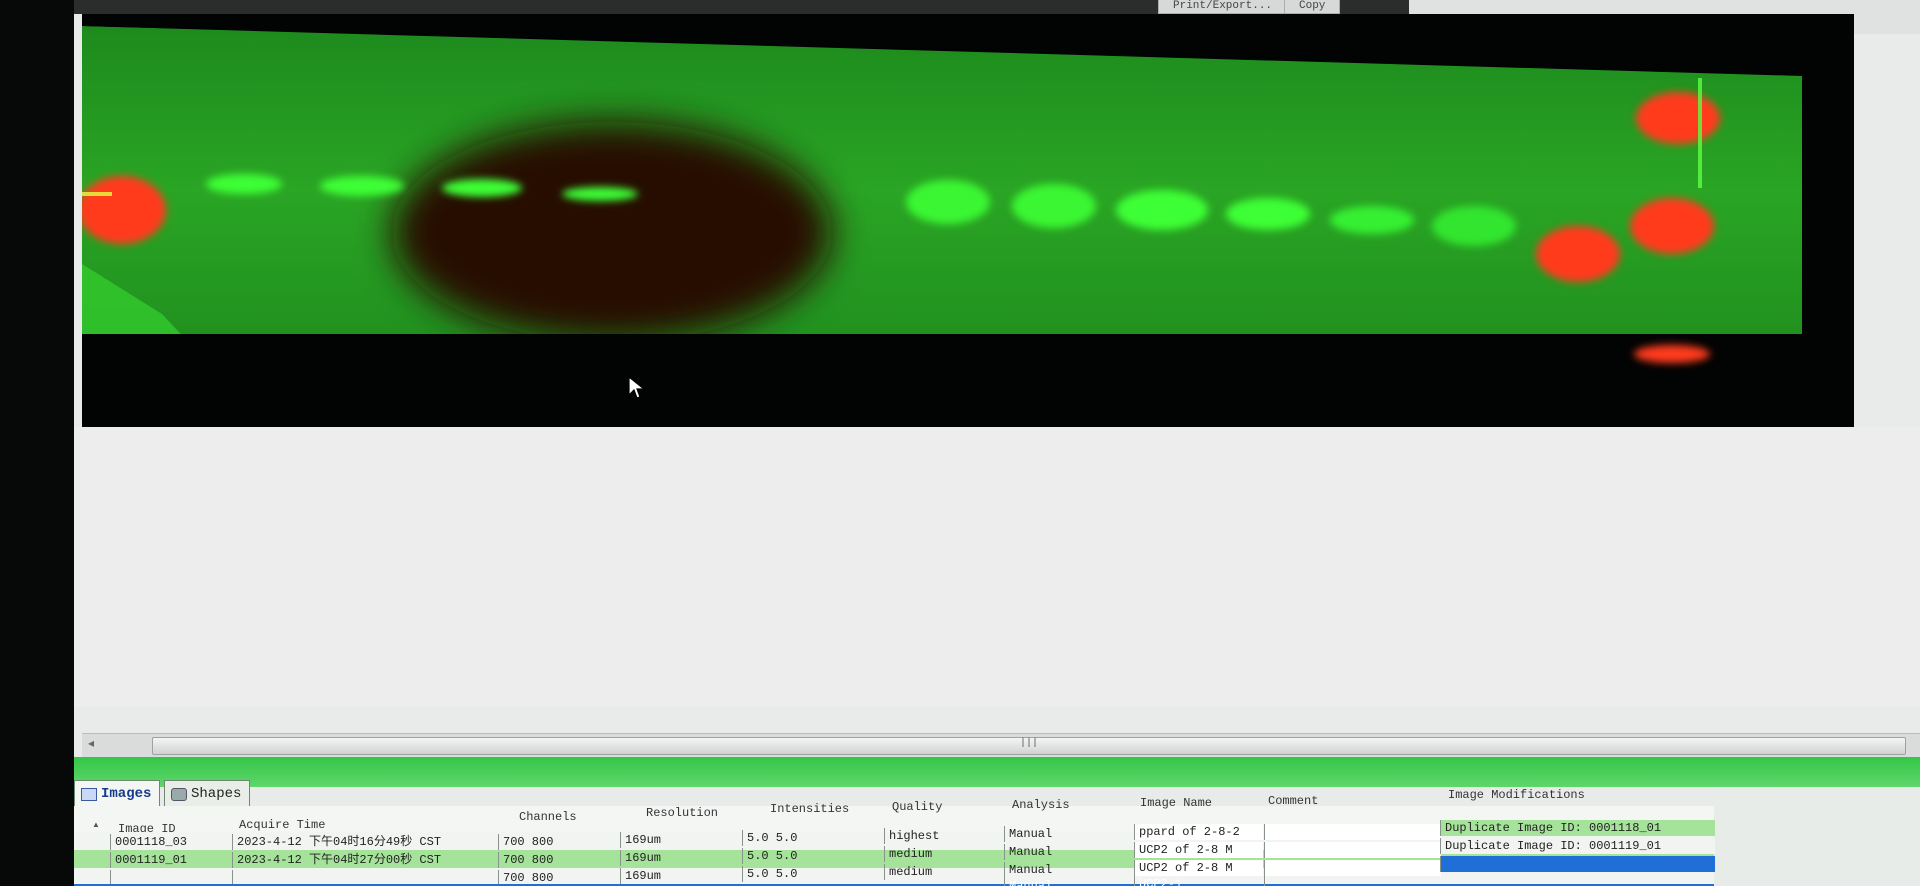 The height and width of the screenshot is (886, 1920). What do you see at coordinates (917, 807) in the screenshot?
I see `col-quality: Quality` at bounding box center [917, 807].